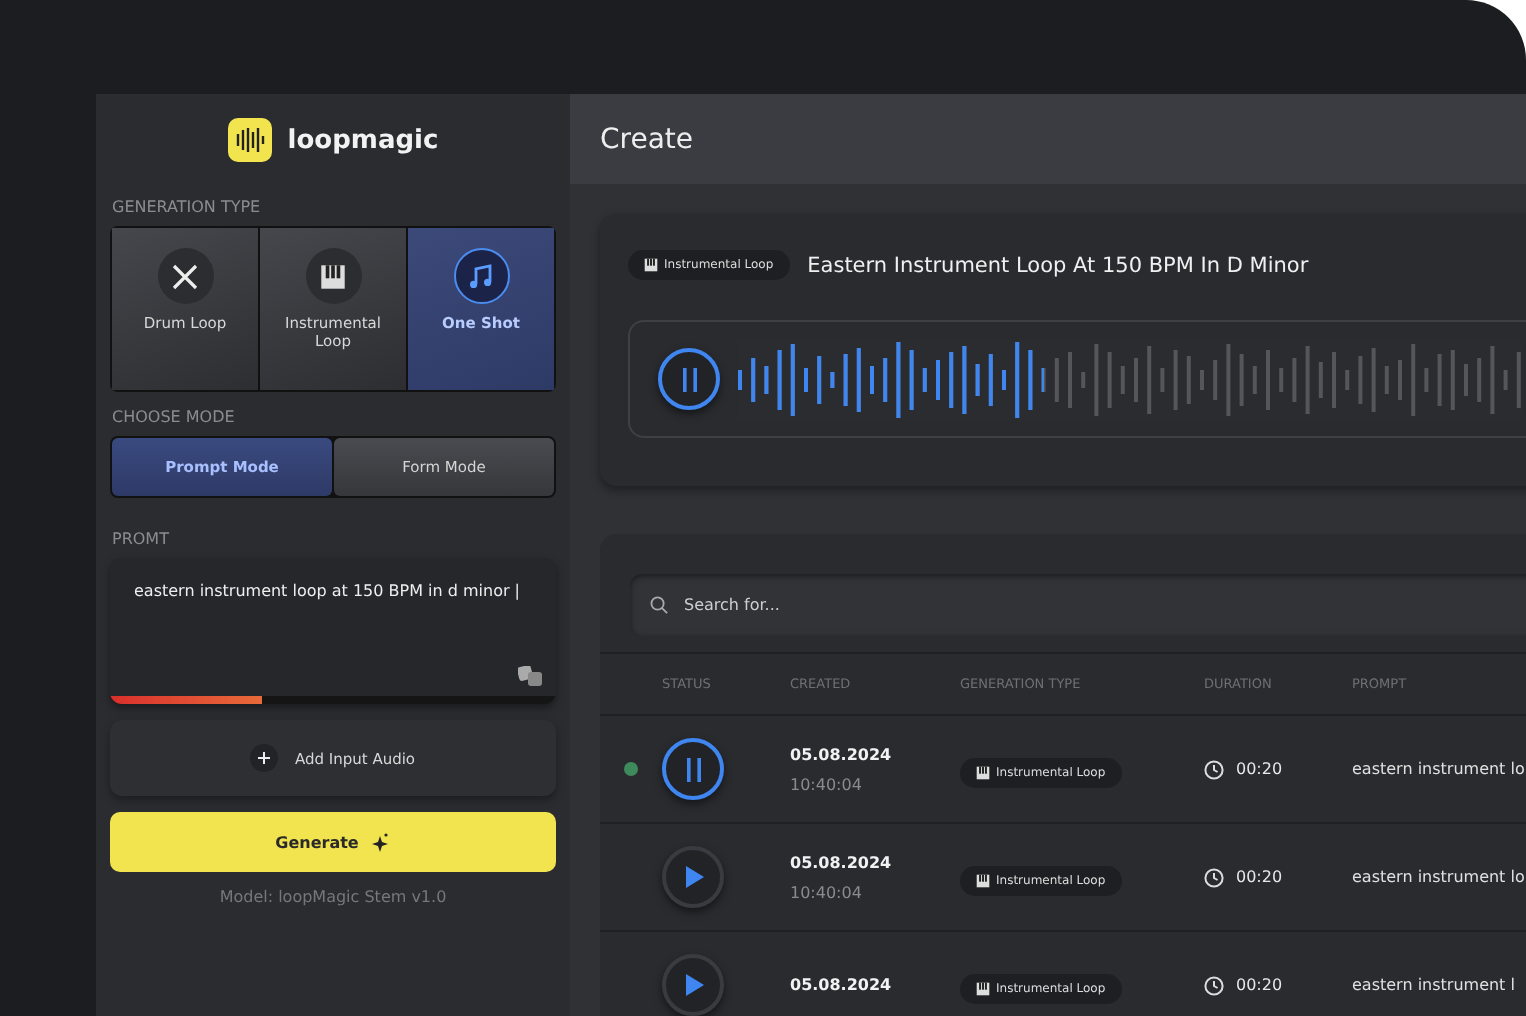 The width and height of the screenshot is (1526, 1016). I want to click on sparkle-icon, so click(380, 842).